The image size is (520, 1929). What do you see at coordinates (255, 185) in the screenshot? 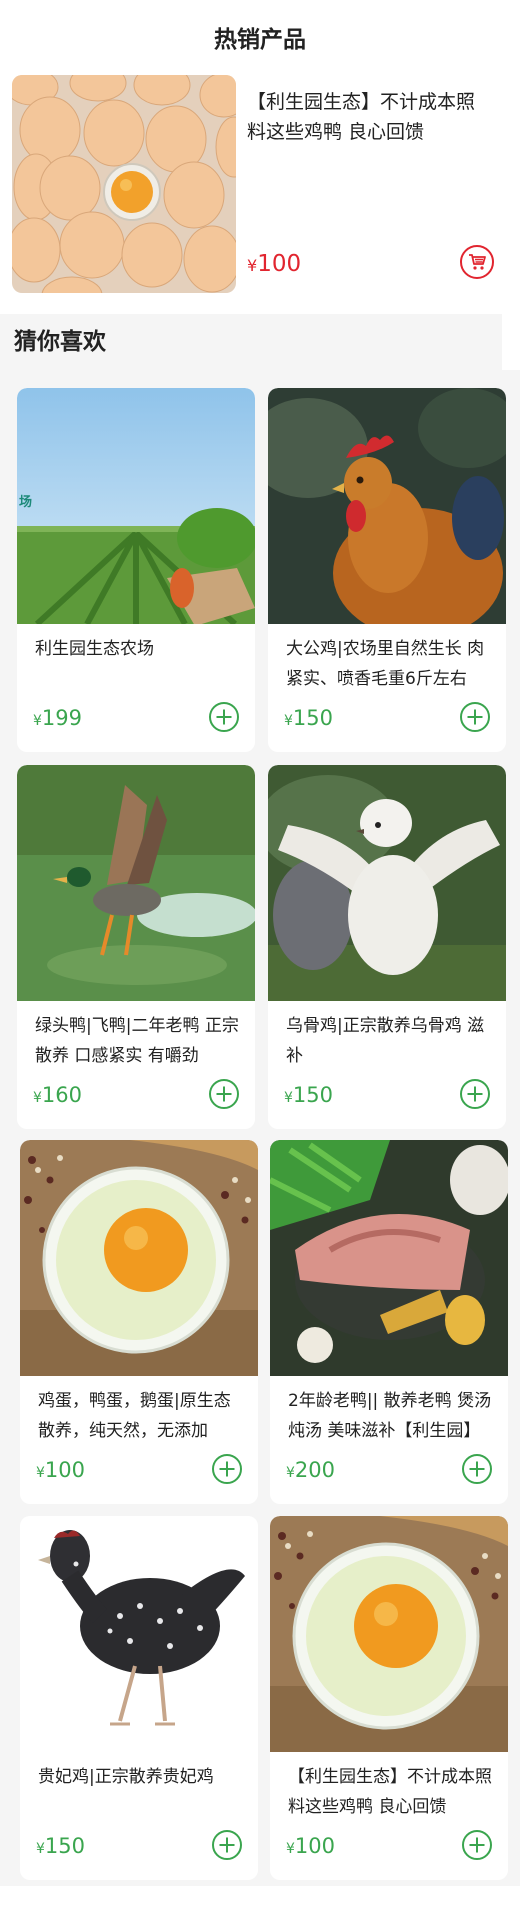
I see `hot-product-card: 【利生园生态】不计成本照料这些鸡鸭 良心回馈 ¥100` at bounding box center [255, 185].